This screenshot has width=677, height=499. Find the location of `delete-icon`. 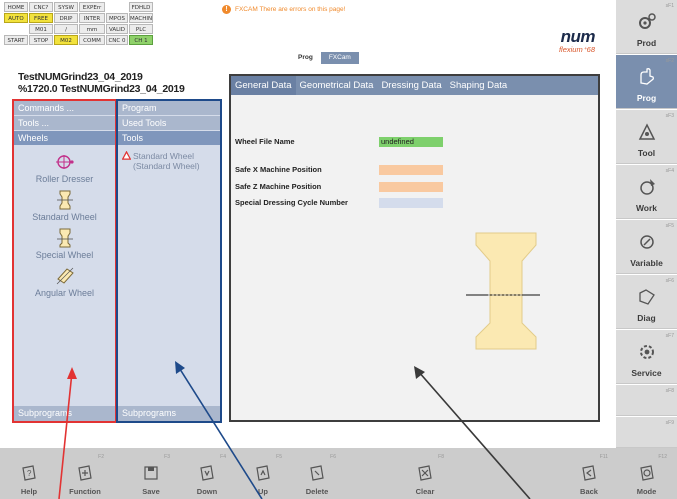

delete-icon is located at coordinates (317, 473).